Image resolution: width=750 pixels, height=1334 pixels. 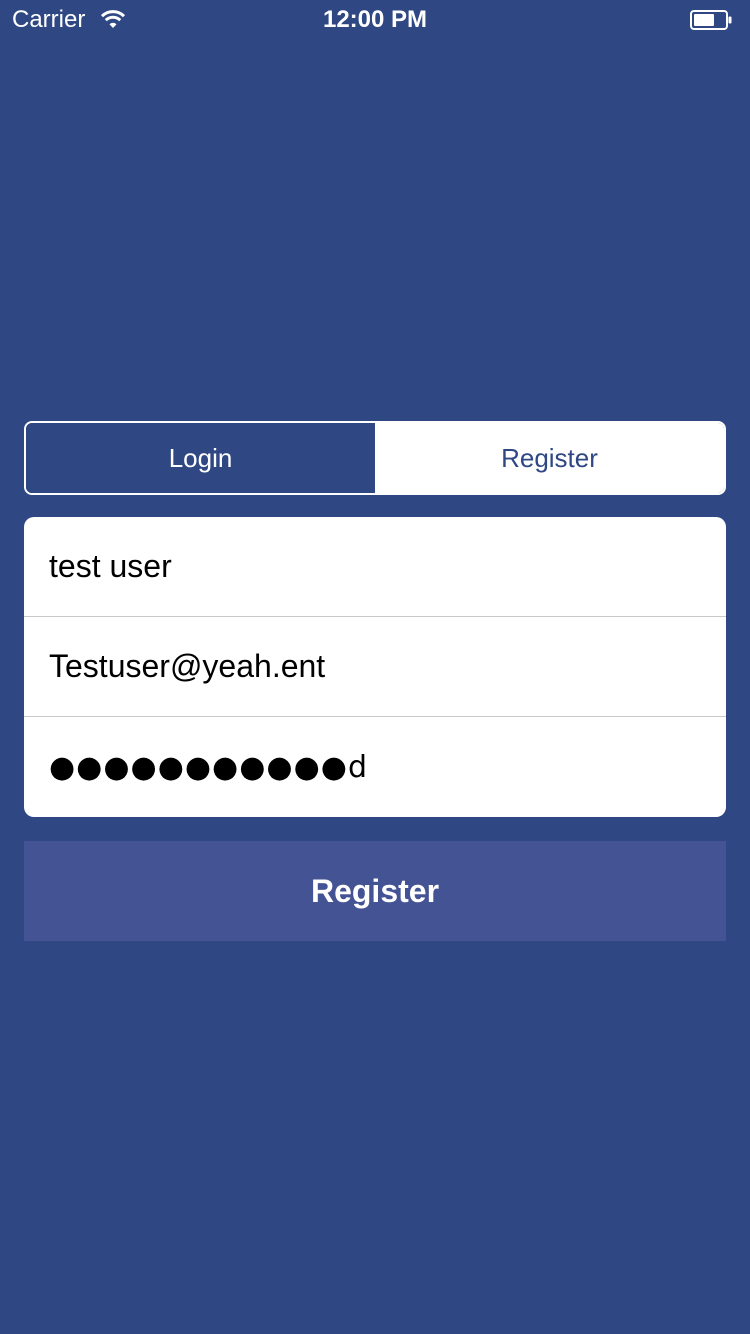 I want to click on tab-register: Register, so click(x=549, y=458).